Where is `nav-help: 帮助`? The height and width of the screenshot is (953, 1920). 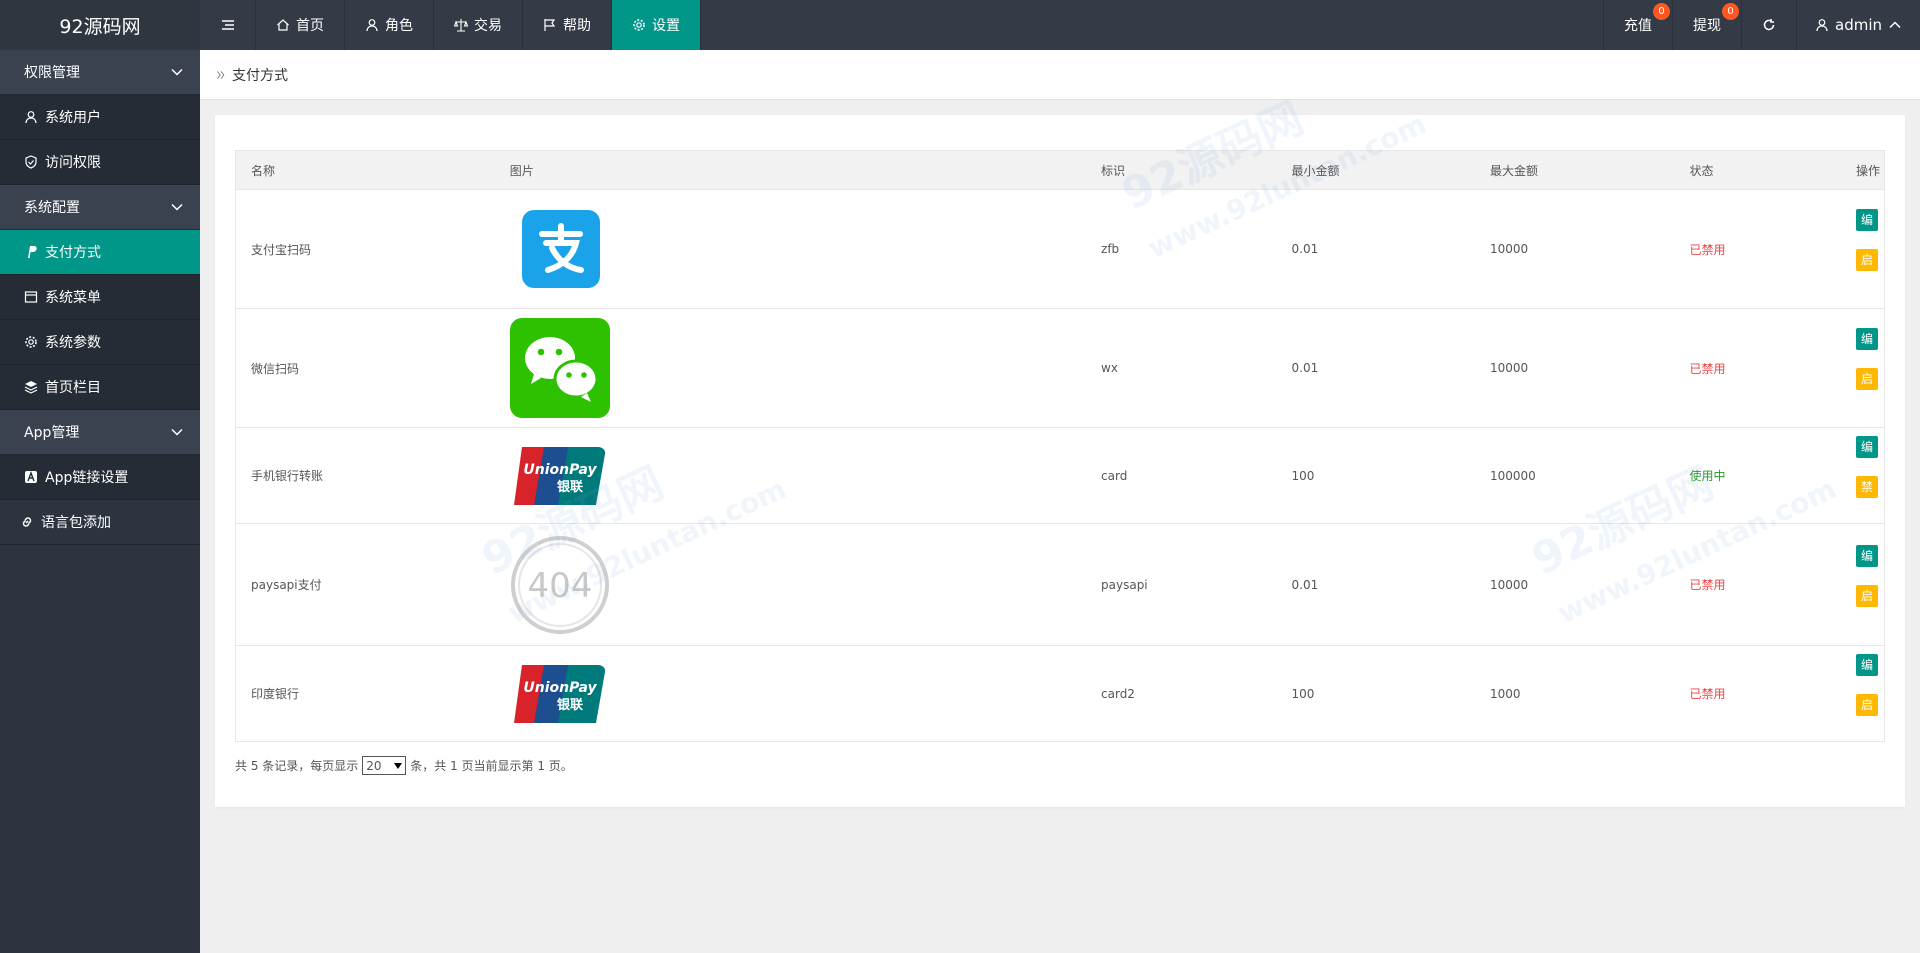 nav-help: 帮助 is located at coordinates (567, 25).